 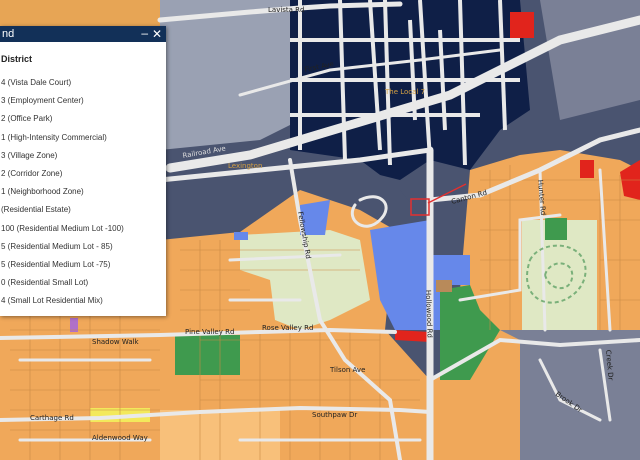 I want to click on legend-item: 0 (Residential Small Lot), so click(x=45, y=283).